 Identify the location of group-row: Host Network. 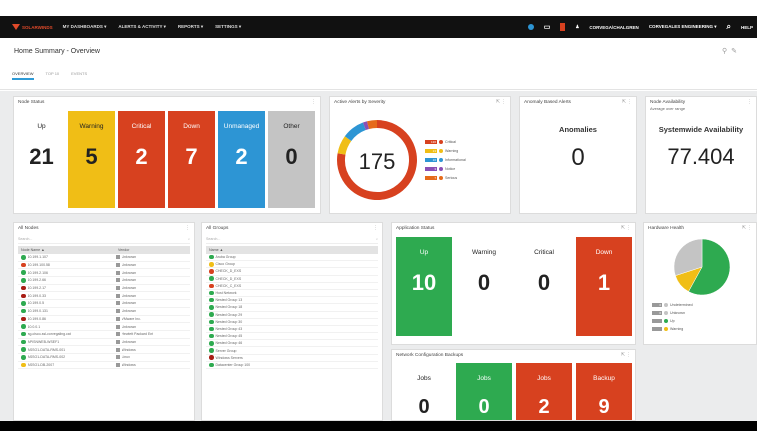
(292, 294).